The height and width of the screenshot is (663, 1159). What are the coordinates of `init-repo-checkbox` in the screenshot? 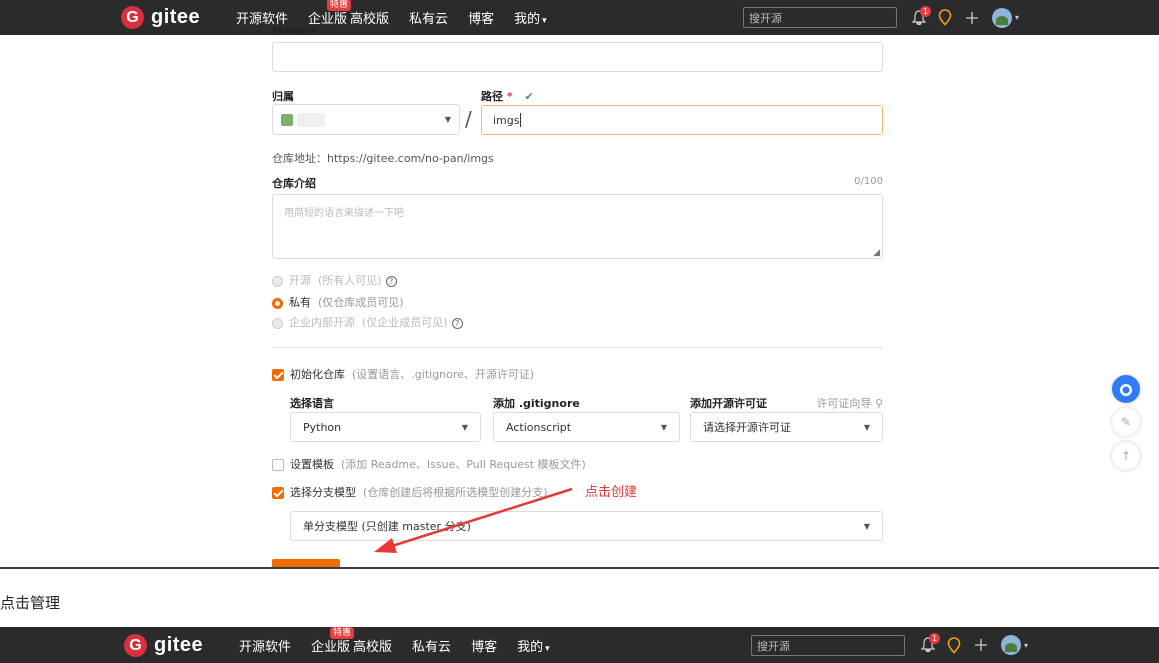 It's located at (278, 375).